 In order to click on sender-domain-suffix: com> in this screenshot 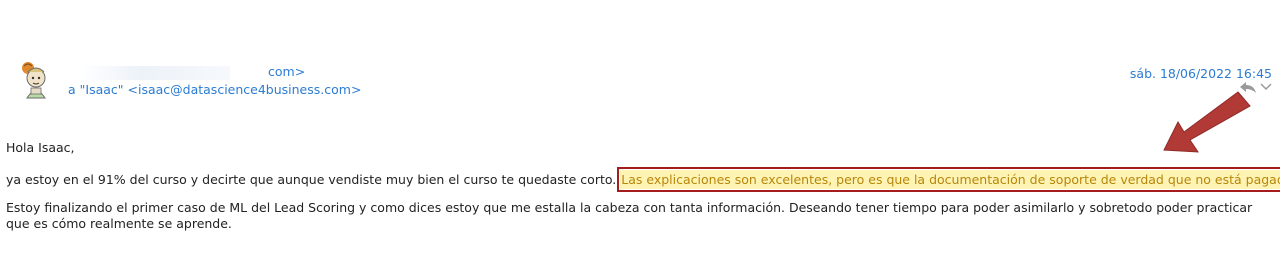, I will do `click(287, 71)`.